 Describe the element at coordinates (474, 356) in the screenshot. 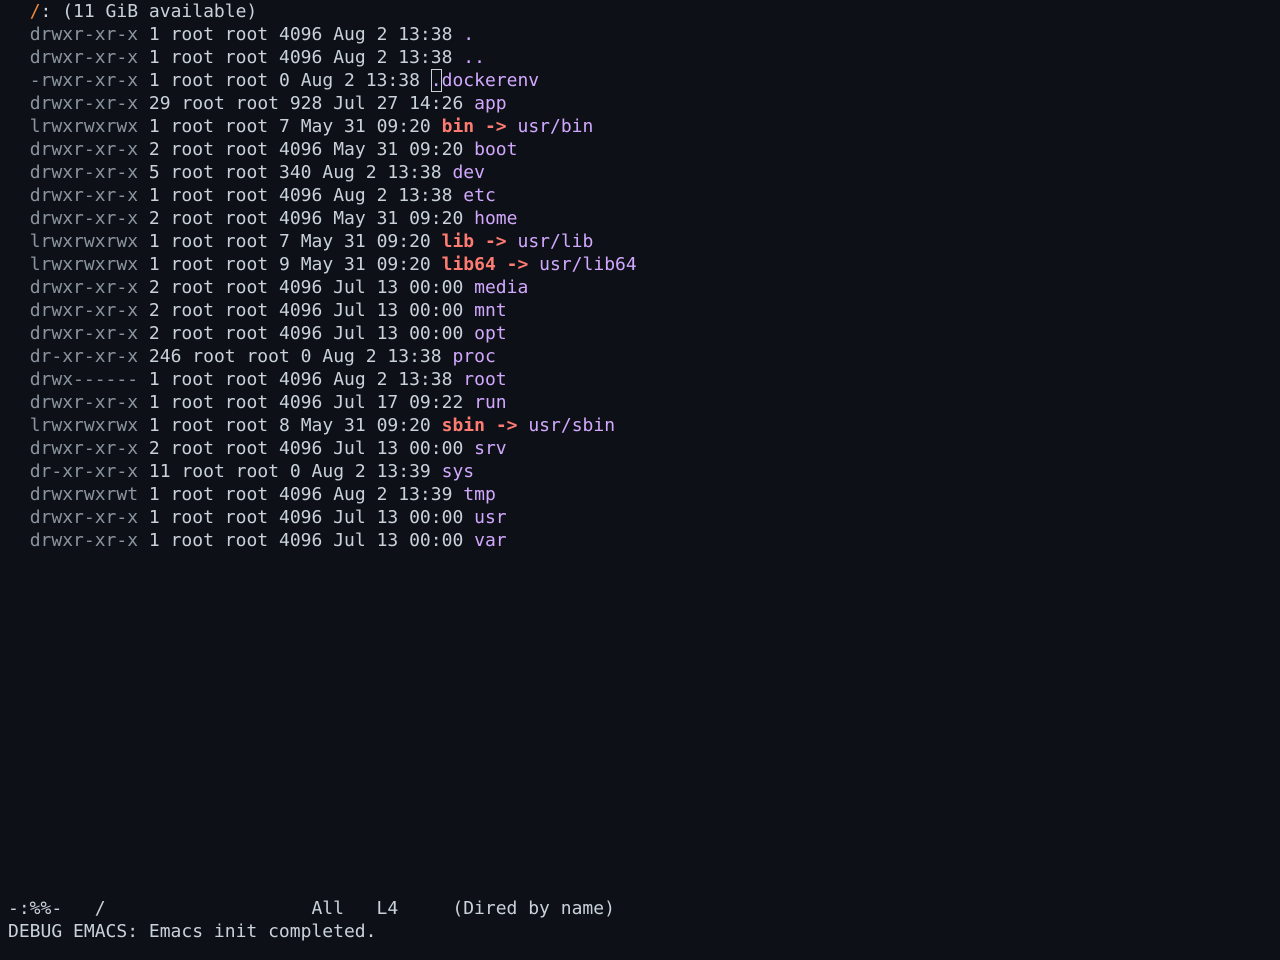

I see `file-name: proc` at that location.